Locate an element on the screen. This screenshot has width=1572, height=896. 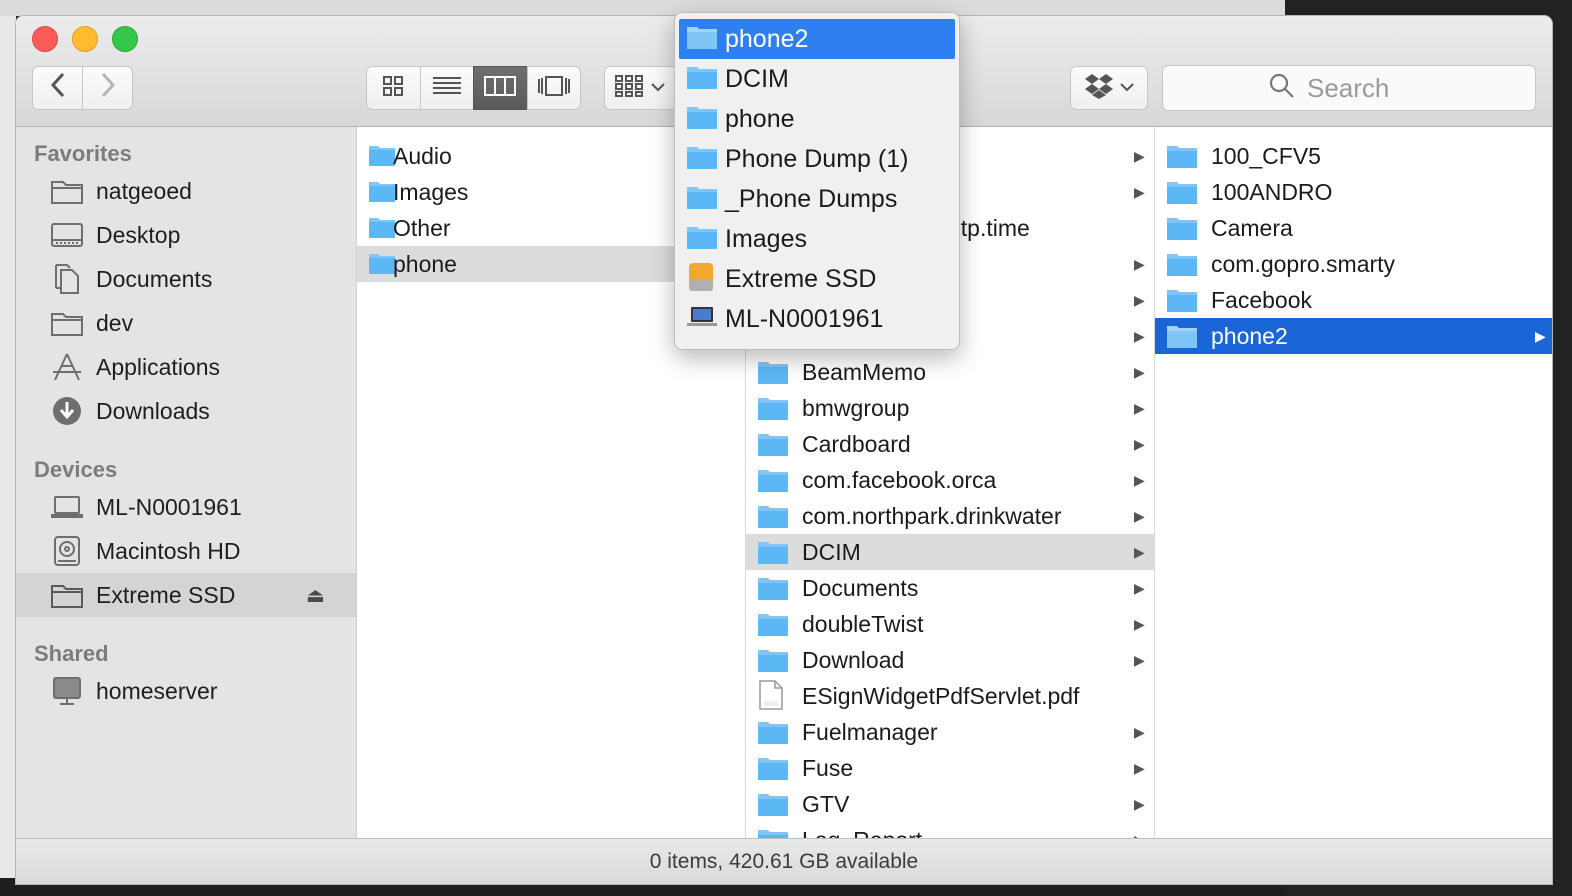
list-item: Facebook is located at coordinates (1353, 300).